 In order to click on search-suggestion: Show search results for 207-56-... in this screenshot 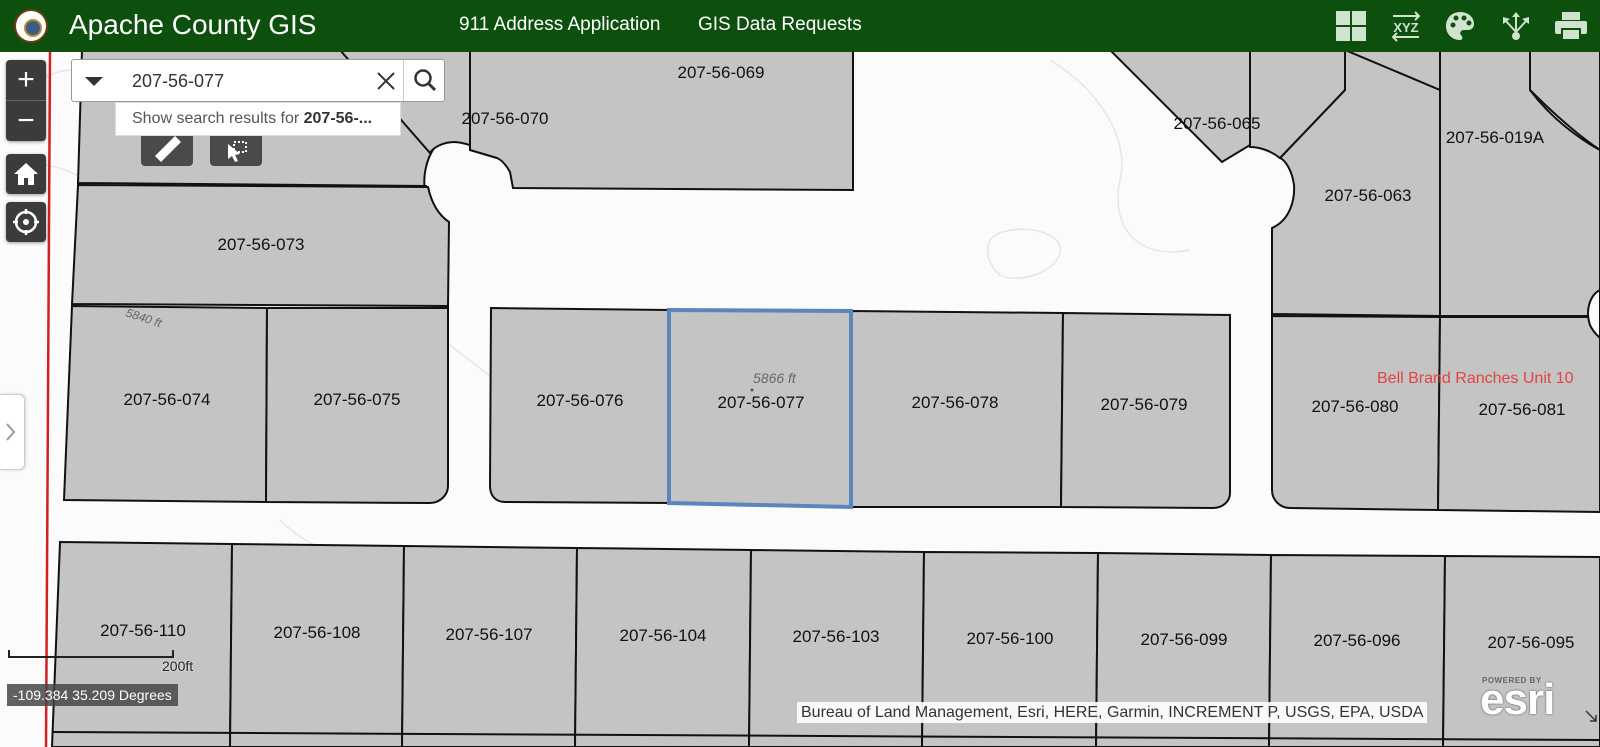, I will do `click(258, 119)`.